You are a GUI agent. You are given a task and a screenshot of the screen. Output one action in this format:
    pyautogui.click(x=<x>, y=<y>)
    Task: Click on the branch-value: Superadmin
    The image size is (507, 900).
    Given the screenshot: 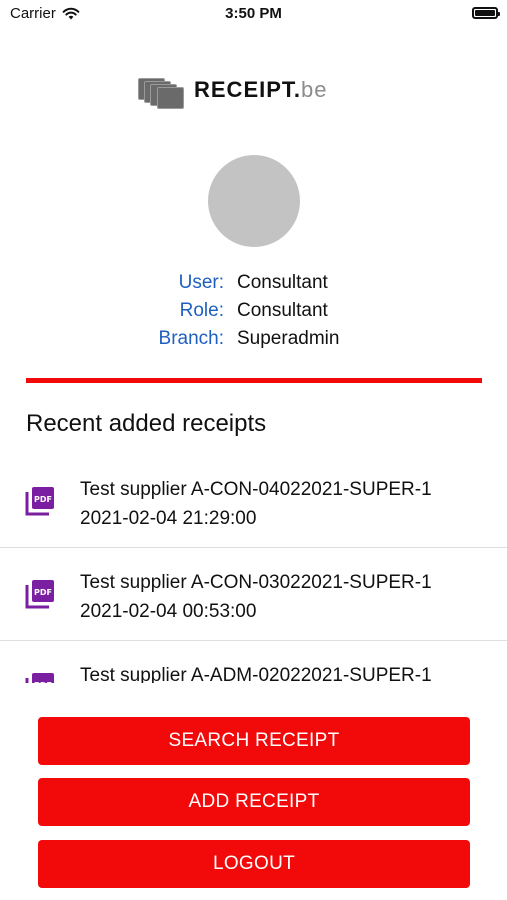 What is the action you would take?
    pyautogui.click(x=288, y=338)
    